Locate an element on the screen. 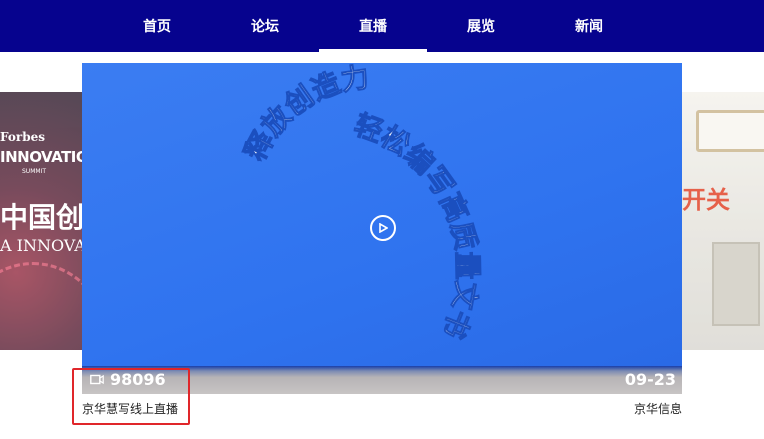 Image resolution: width=764 pixels, height=439 pixels. svg-text: 释放创造力 is located at coordinates (304, 114).